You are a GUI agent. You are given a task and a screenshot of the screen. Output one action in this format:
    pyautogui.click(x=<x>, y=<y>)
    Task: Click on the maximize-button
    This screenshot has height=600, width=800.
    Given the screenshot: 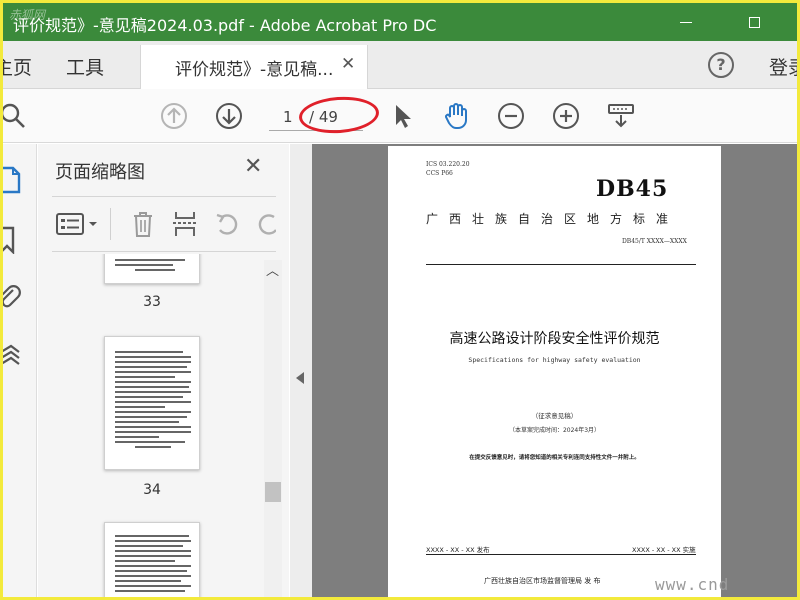 What is the action you would take?
    pyautogui.click(x=754, y=22)
    